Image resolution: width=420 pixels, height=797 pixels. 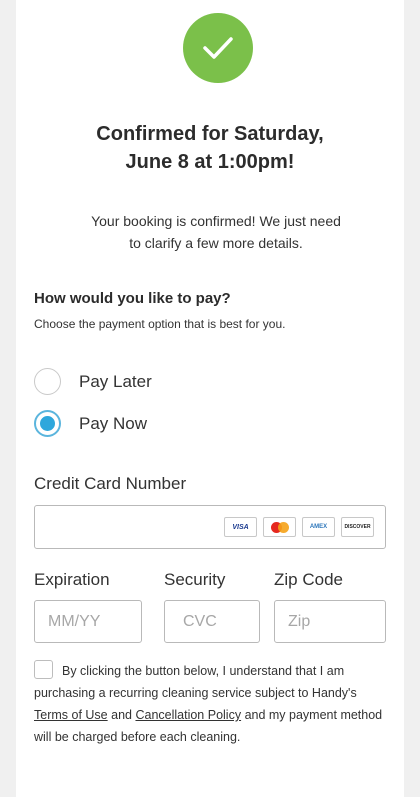 I want to click on card-number-label: Credit Card Number, so click(x=110, y=483).